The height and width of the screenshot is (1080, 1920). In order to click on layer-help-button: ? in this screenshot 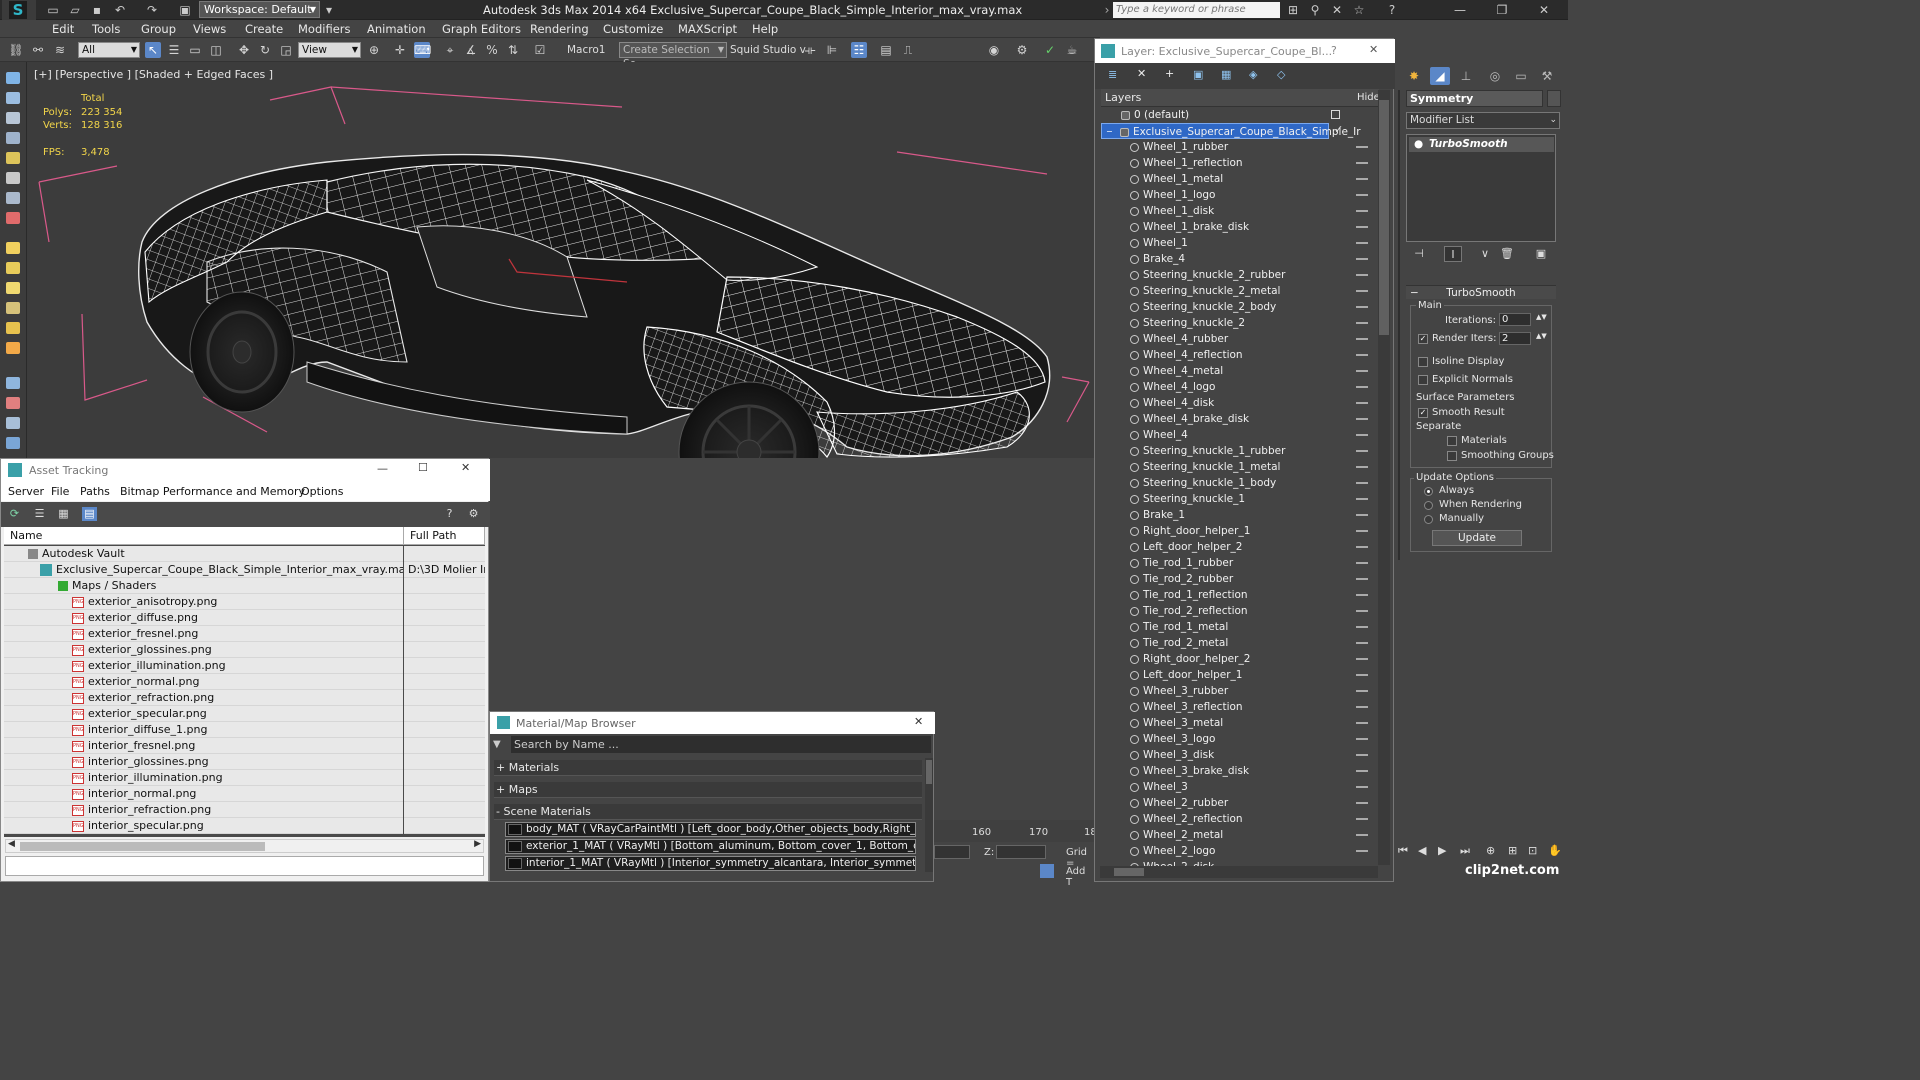, I will do `click(1334, 50)`.